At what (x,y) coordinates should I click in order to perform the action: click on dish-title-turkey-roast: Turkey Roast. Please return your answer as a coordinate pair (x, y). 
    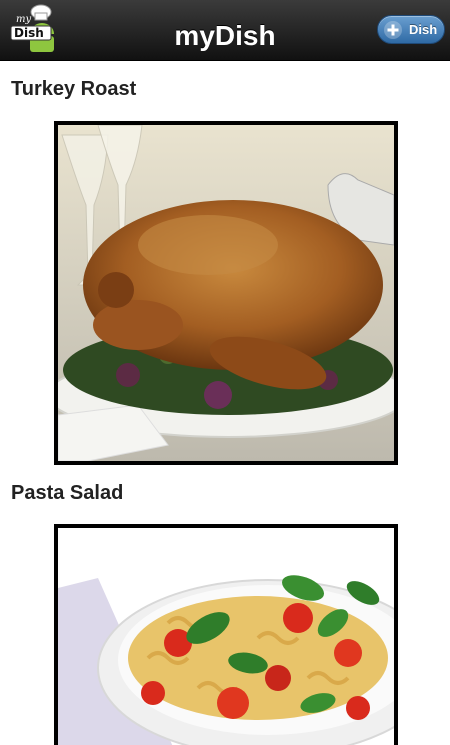
    Looking at the image, I should click on (73, 89).